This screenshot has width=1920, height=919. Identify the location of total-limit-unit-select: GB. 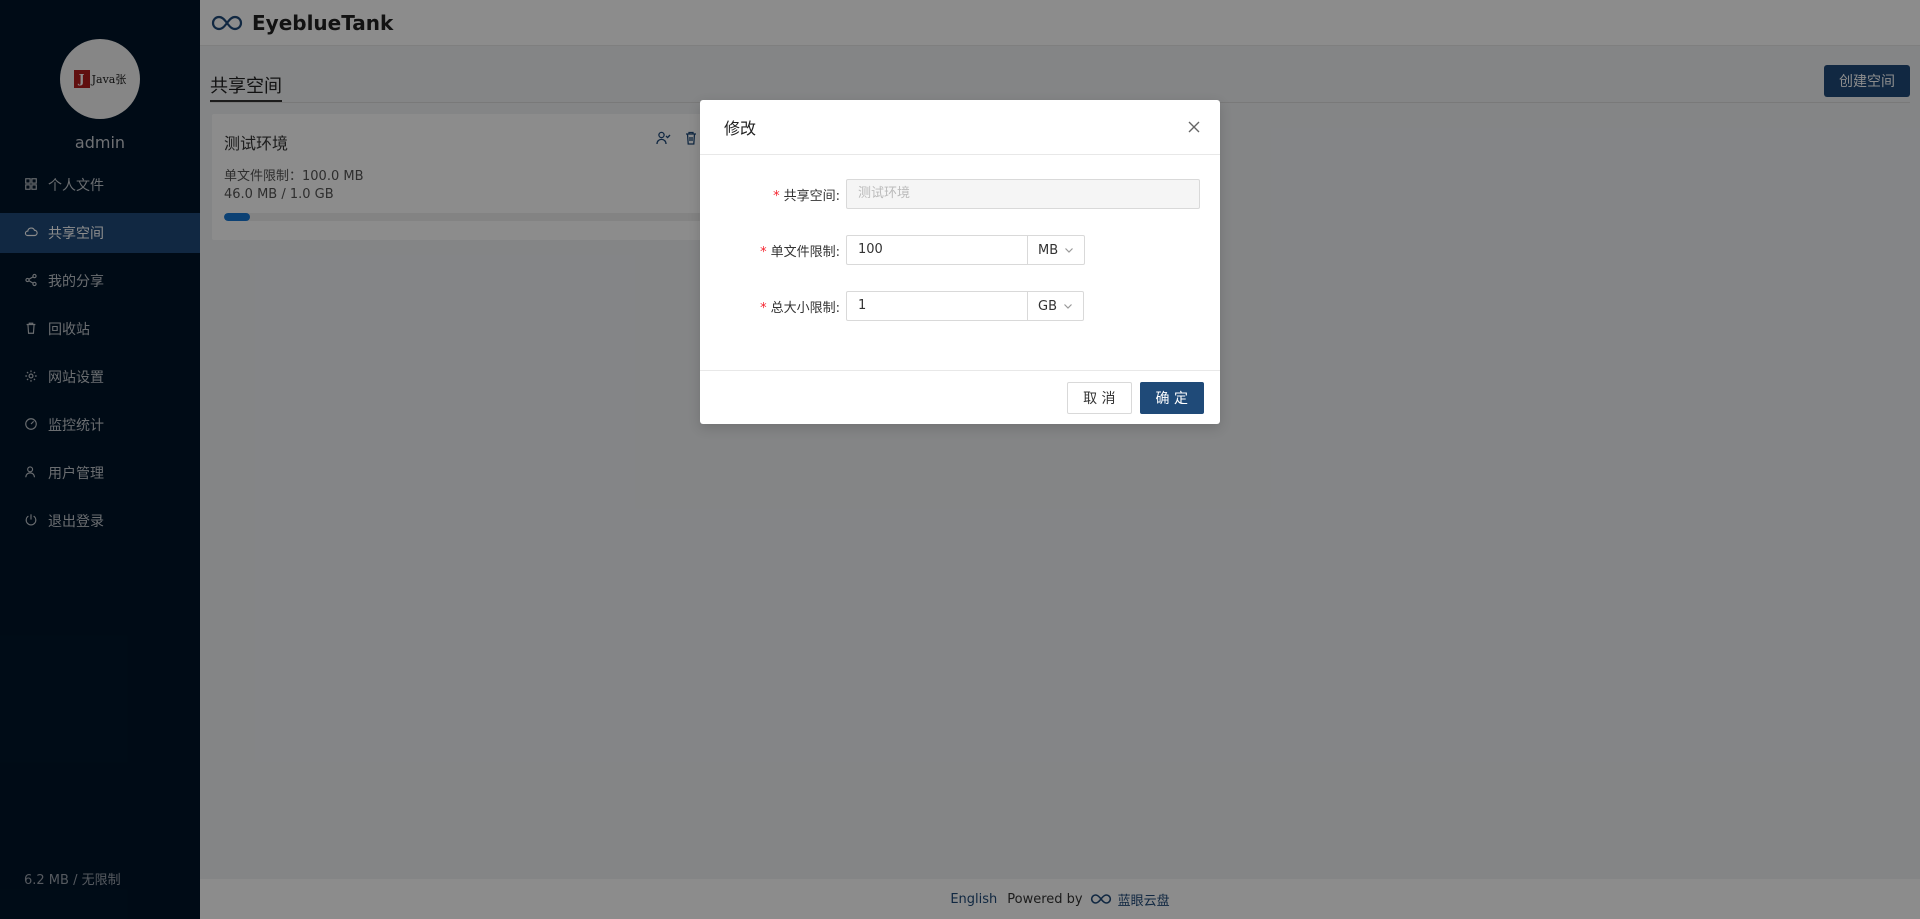
(1056, 306).